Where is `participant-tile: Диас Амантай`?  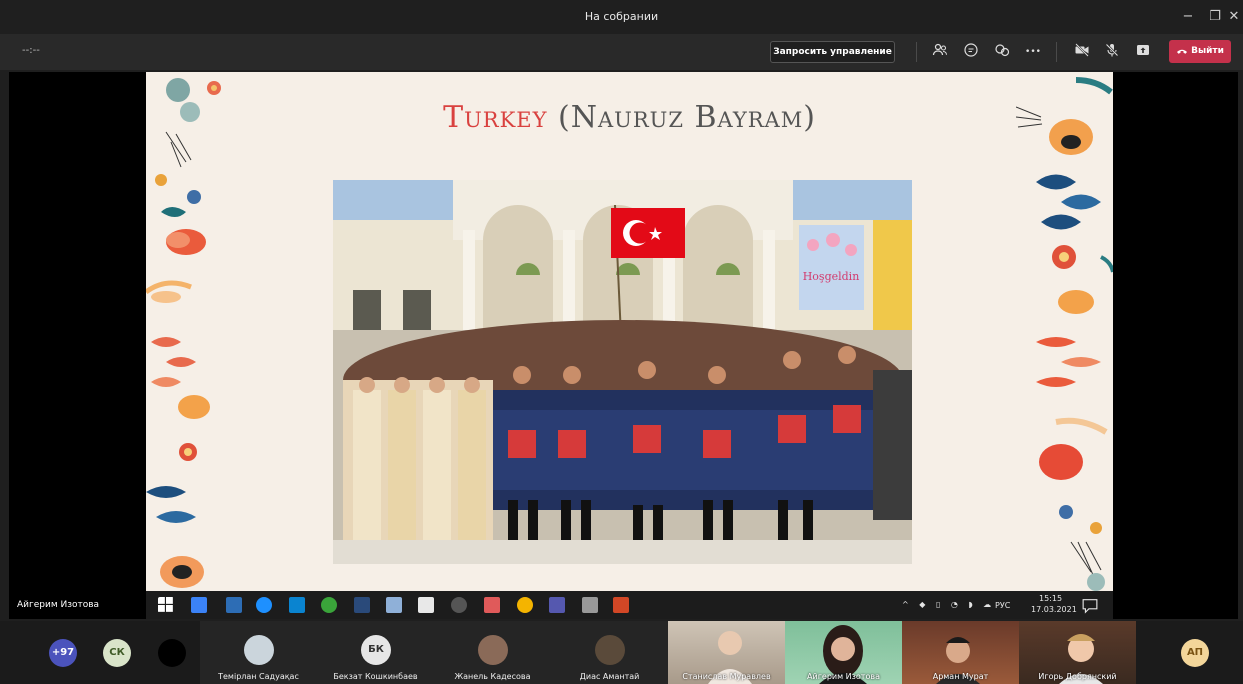 participant-tile: Диас Амантай is located at coordinates (609, 652).